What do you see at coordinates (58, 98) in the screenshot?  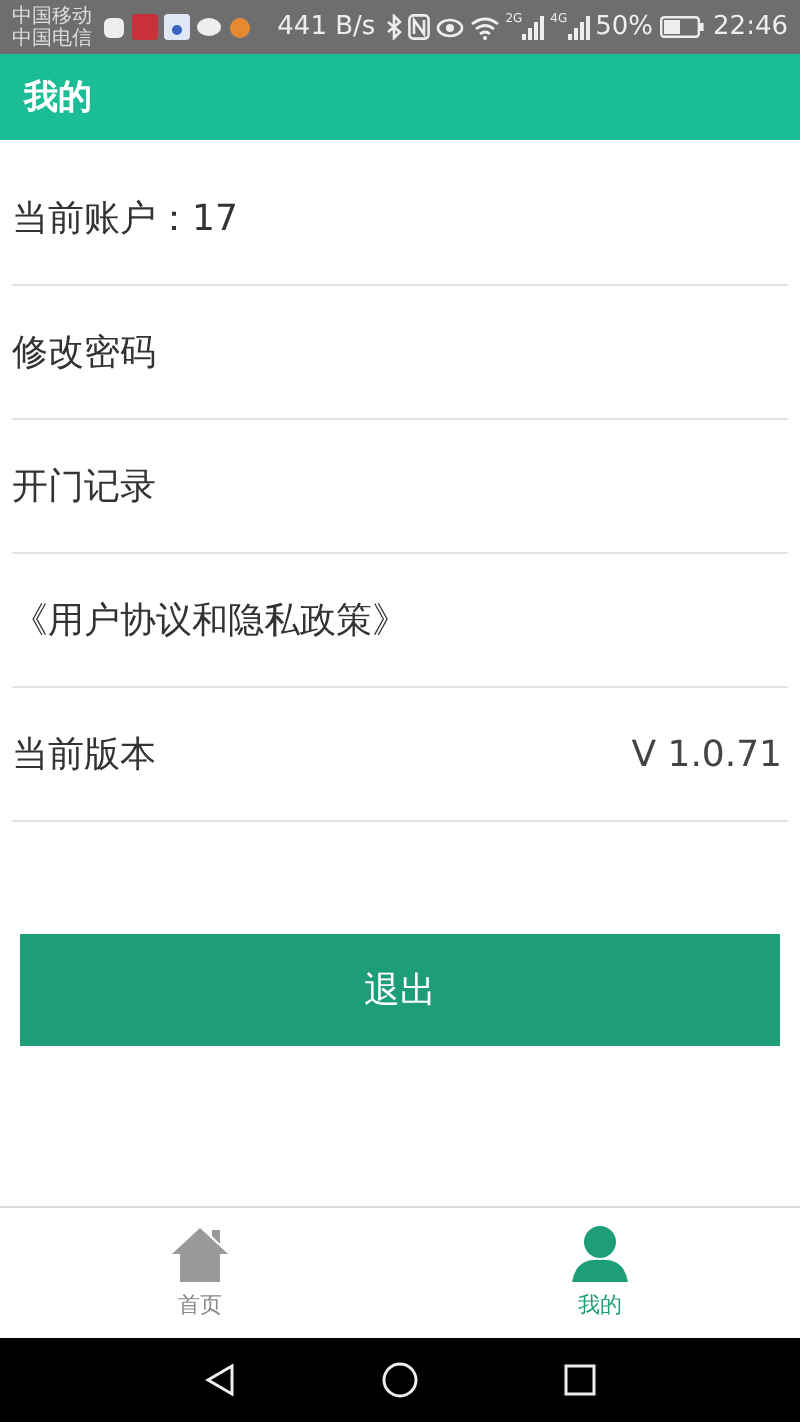 I see `page-title: 我的` at bounding box center [58, 98].